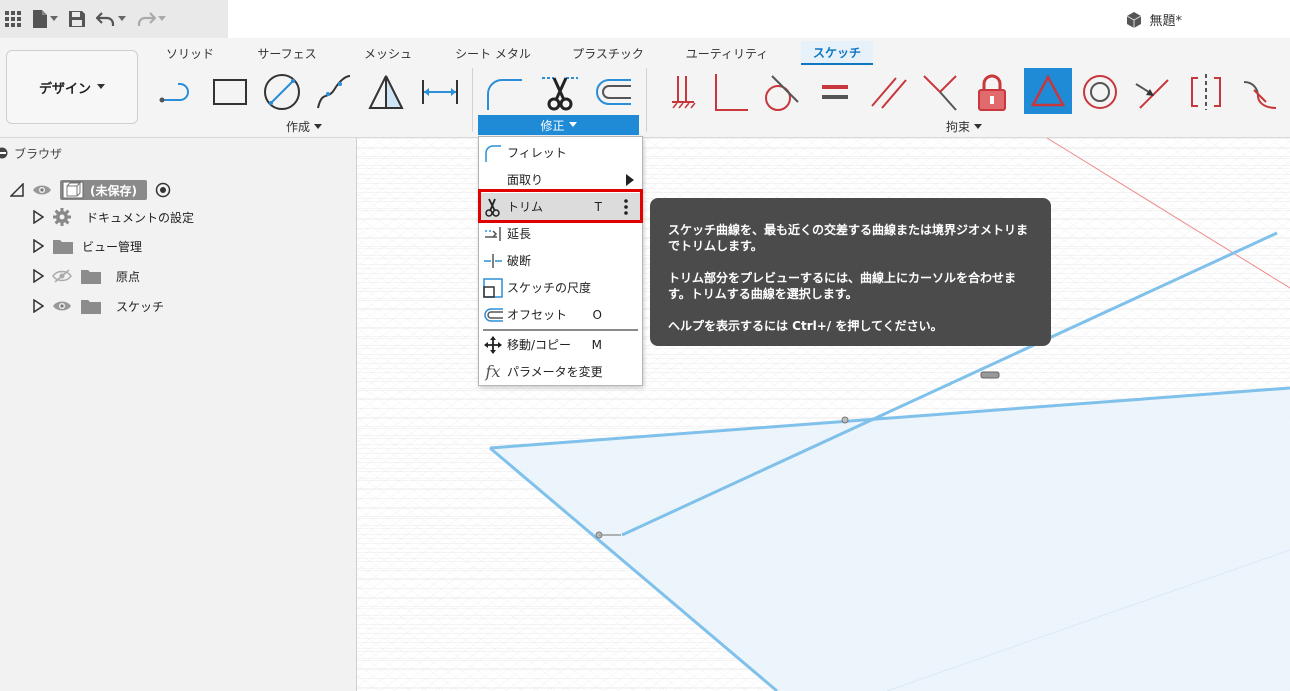  What do you see at coordinates (597, 314) in the screenshot?
I see `shortcut-key: O` at bounding box center [597, 314].